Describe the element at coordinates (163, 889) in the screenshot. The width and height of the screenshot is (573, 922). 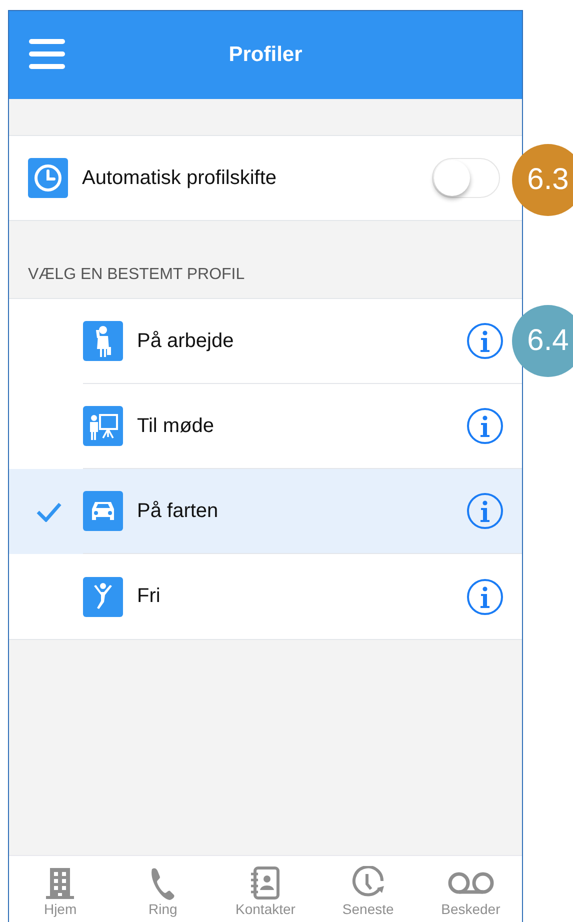
I see `tab-item: Ring` at that location.